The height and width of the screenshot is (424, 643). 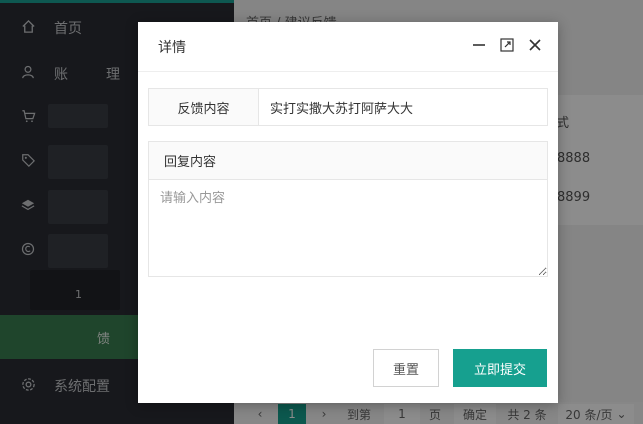 I want to click on feedback-content-row: 反馈内容 实打实撒大苏打阿萨大大, so click(x=348, y=107).